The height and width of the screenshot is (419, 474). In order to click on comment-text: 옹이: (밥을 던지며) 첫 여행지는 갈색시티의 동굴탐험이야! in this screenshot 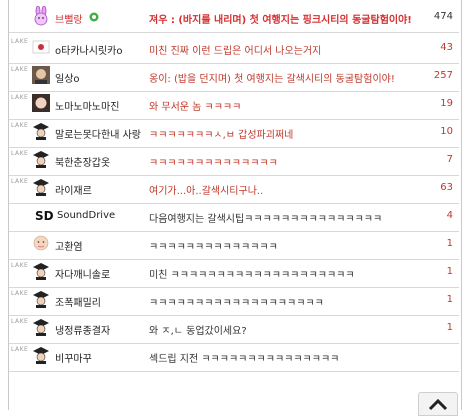, I will do `click(272, 77)`.